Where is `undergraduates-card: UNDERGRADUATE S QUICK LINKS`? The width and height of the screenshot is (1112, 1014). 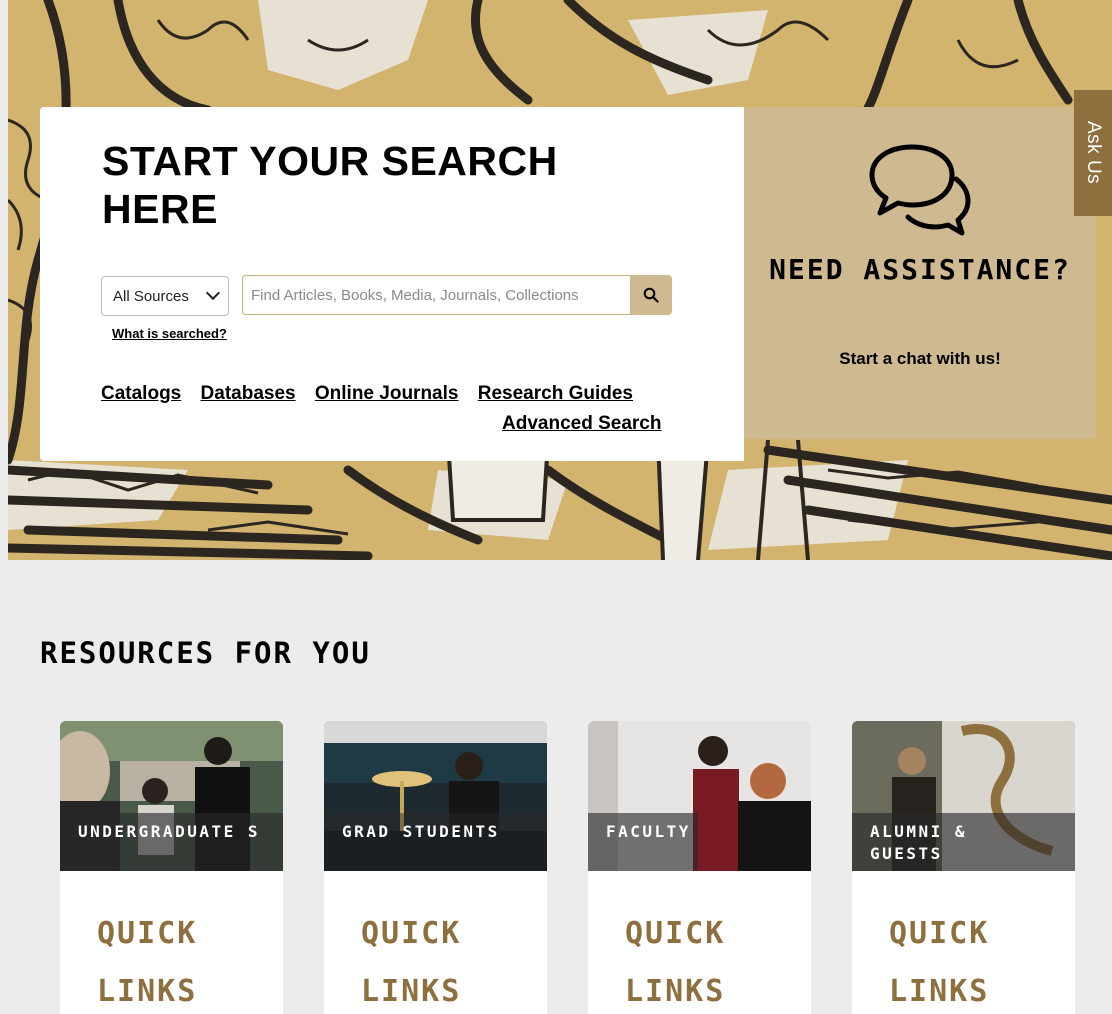
undergraduates-card: UNDERGRADUATE S QUICK LINKS is located at coordinates (171, 867).